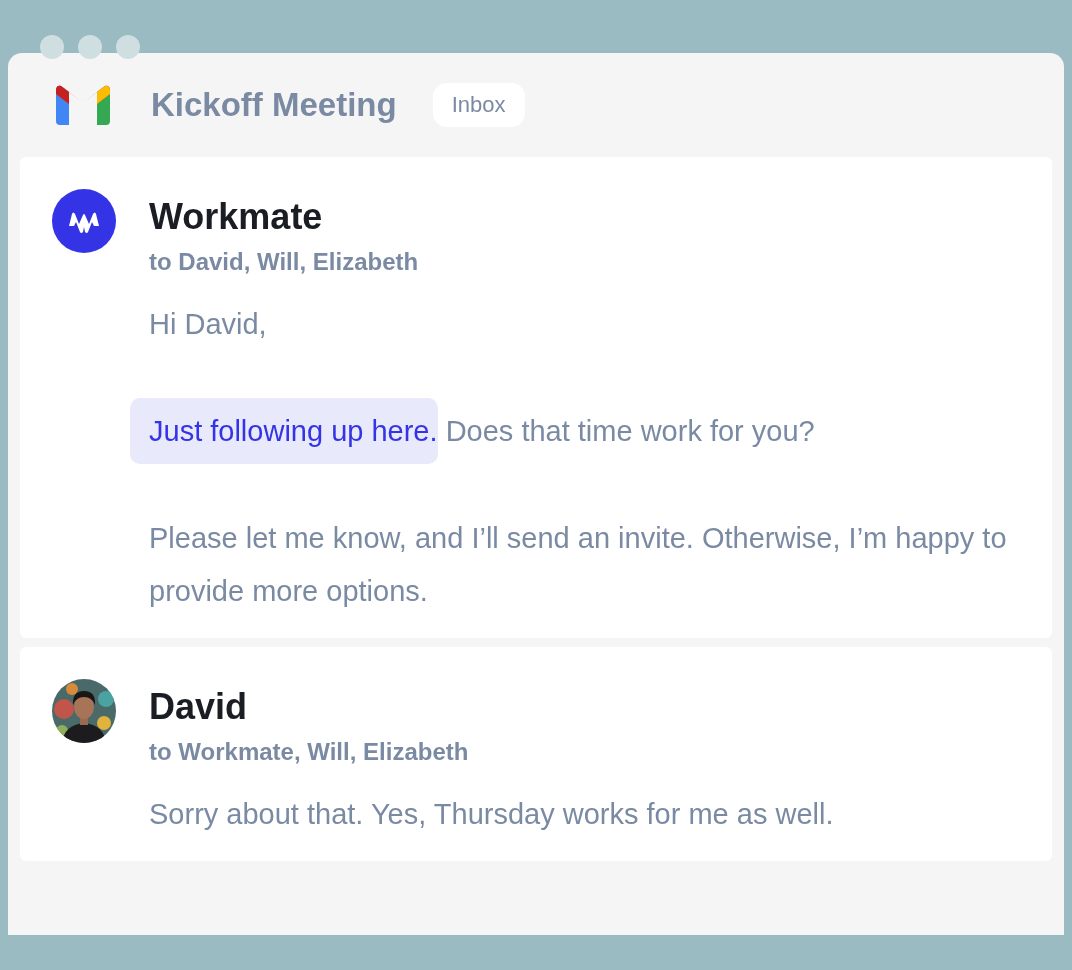 Image resolution: width=1072 pixels, height=970 pixels. I want to click on body-text: Hi David,, so click(208, 324).